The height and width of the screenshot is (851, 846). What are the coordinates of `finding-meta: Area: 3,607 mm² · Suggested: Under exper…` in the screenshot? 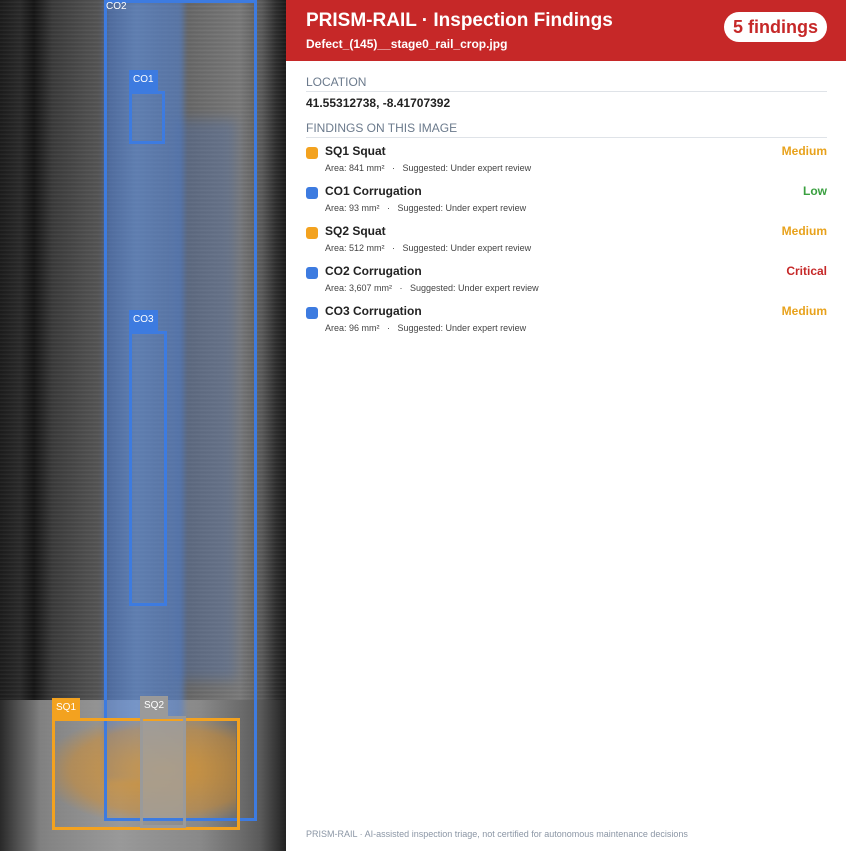 It's located at (432, 288).